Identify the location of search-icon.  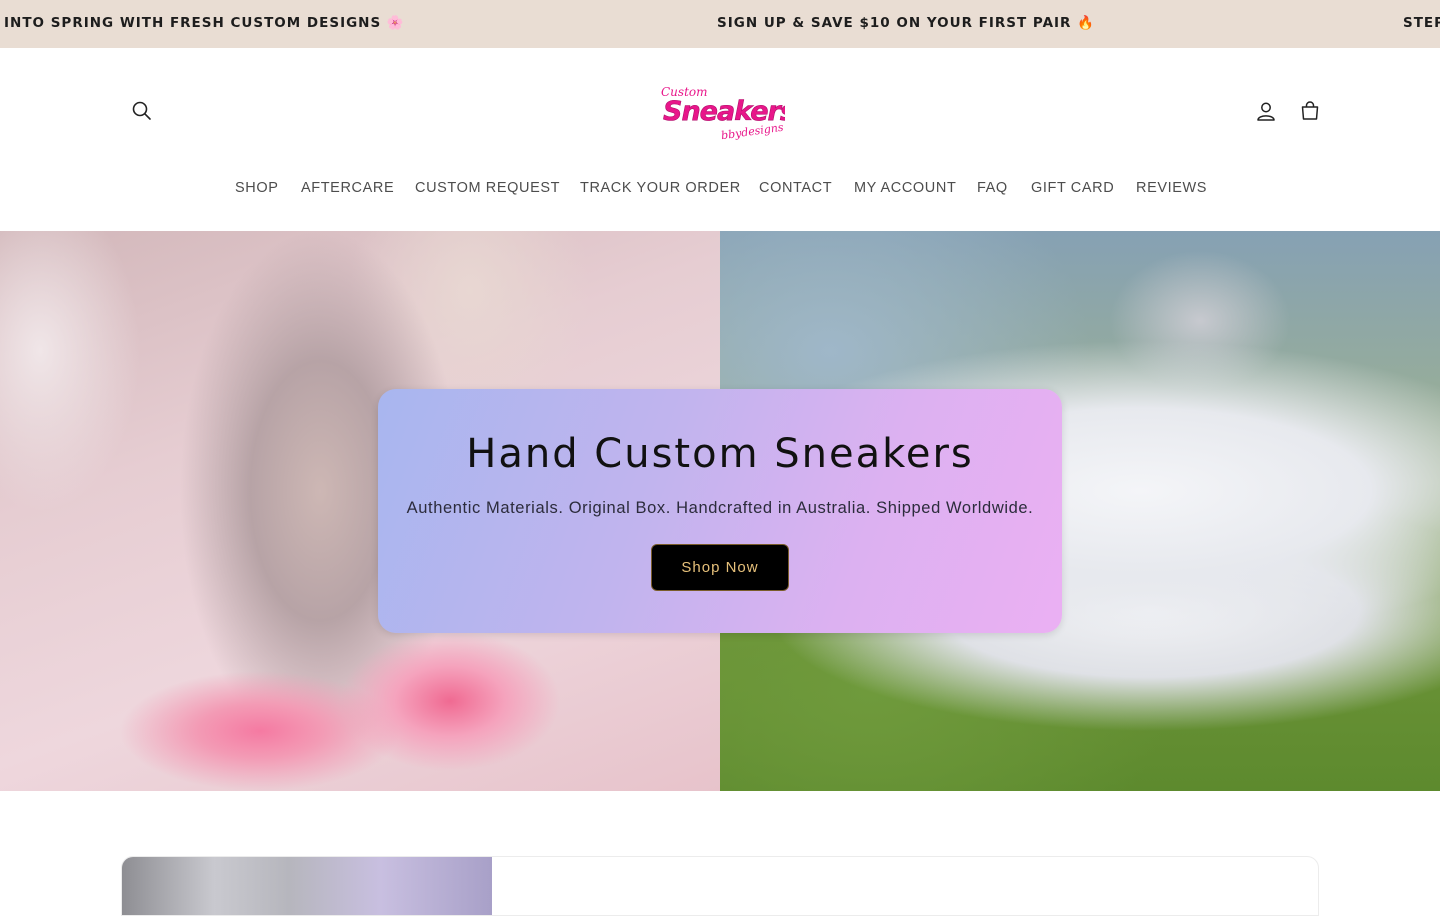
(141, 110).